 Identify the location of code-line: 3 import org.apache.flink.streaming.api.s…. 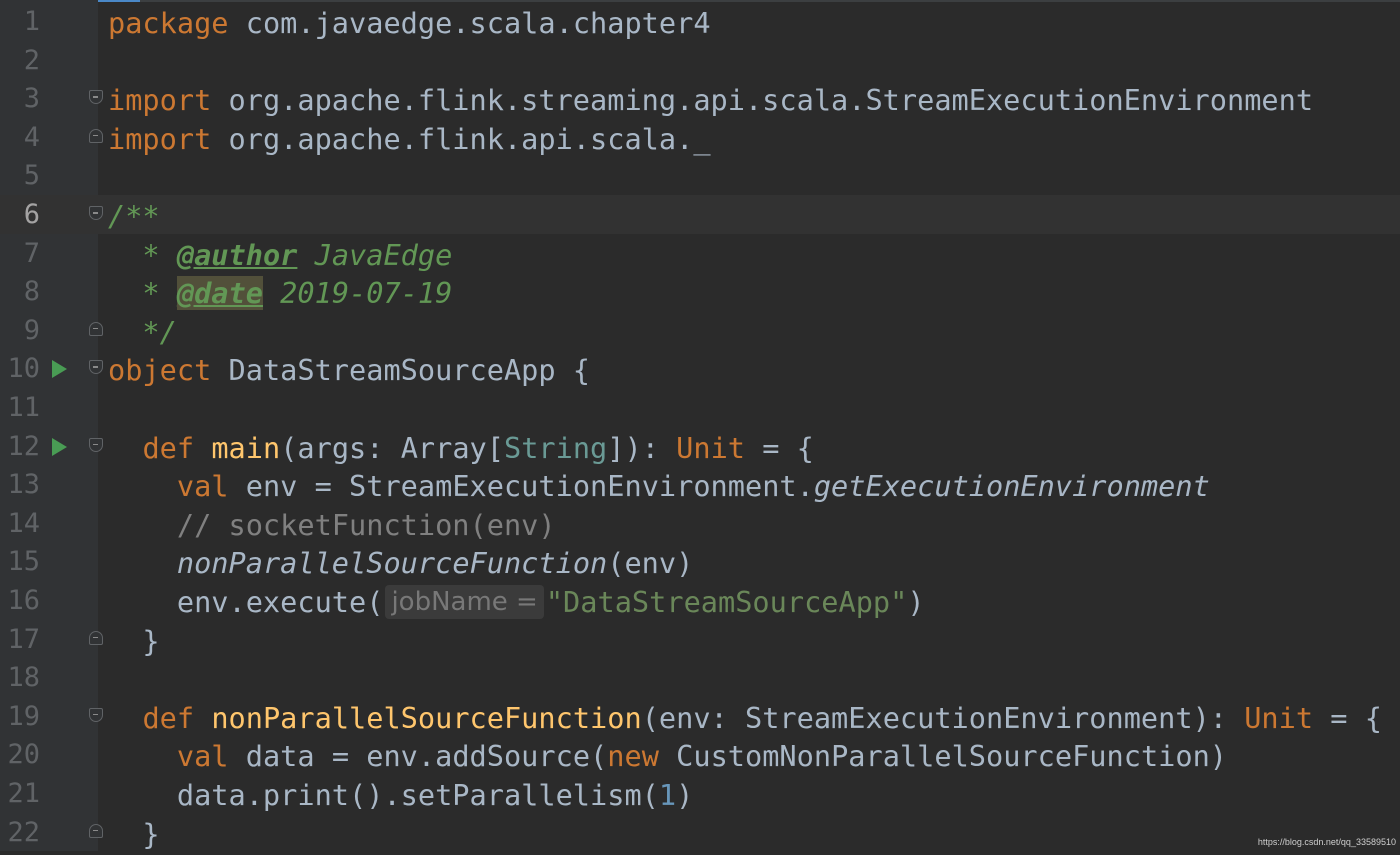
(700, 98).